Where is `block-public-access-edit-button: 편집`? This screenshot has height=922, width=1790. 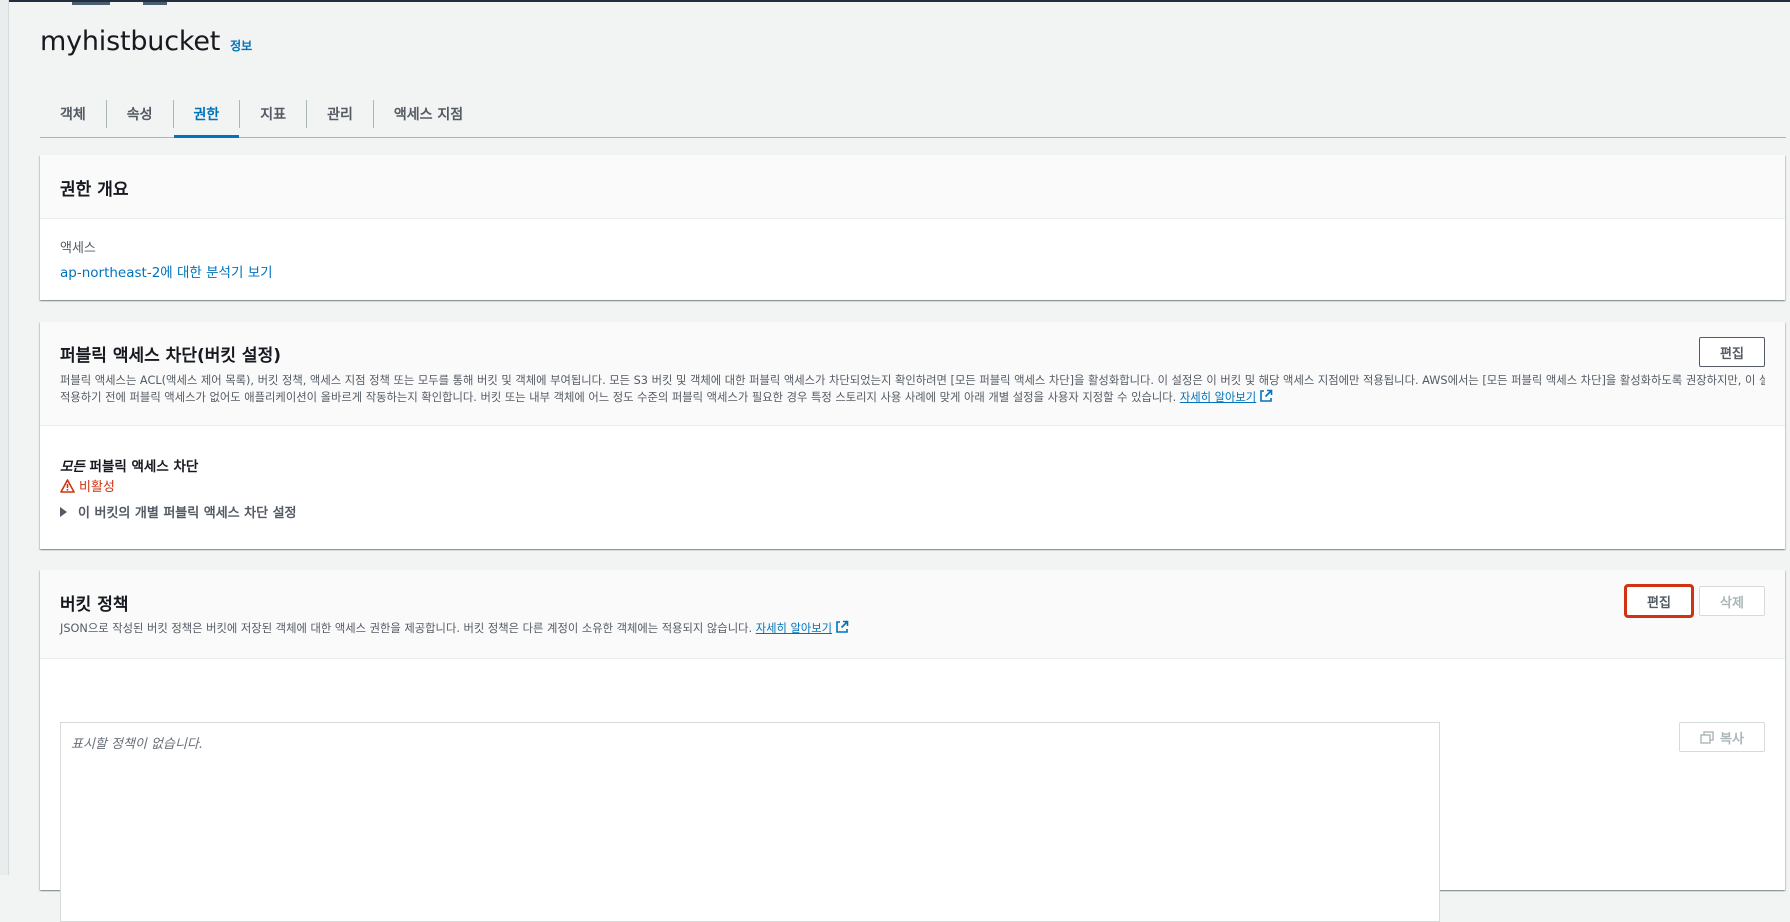
block-public-access-edit-button: 편집 is located at coordinates (1732, 352).